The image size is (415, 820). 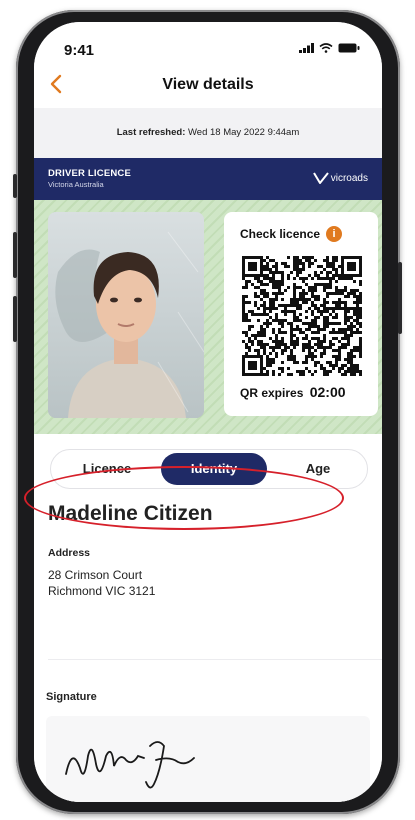 I want to click on status-icons, so click(x=329, y=48).